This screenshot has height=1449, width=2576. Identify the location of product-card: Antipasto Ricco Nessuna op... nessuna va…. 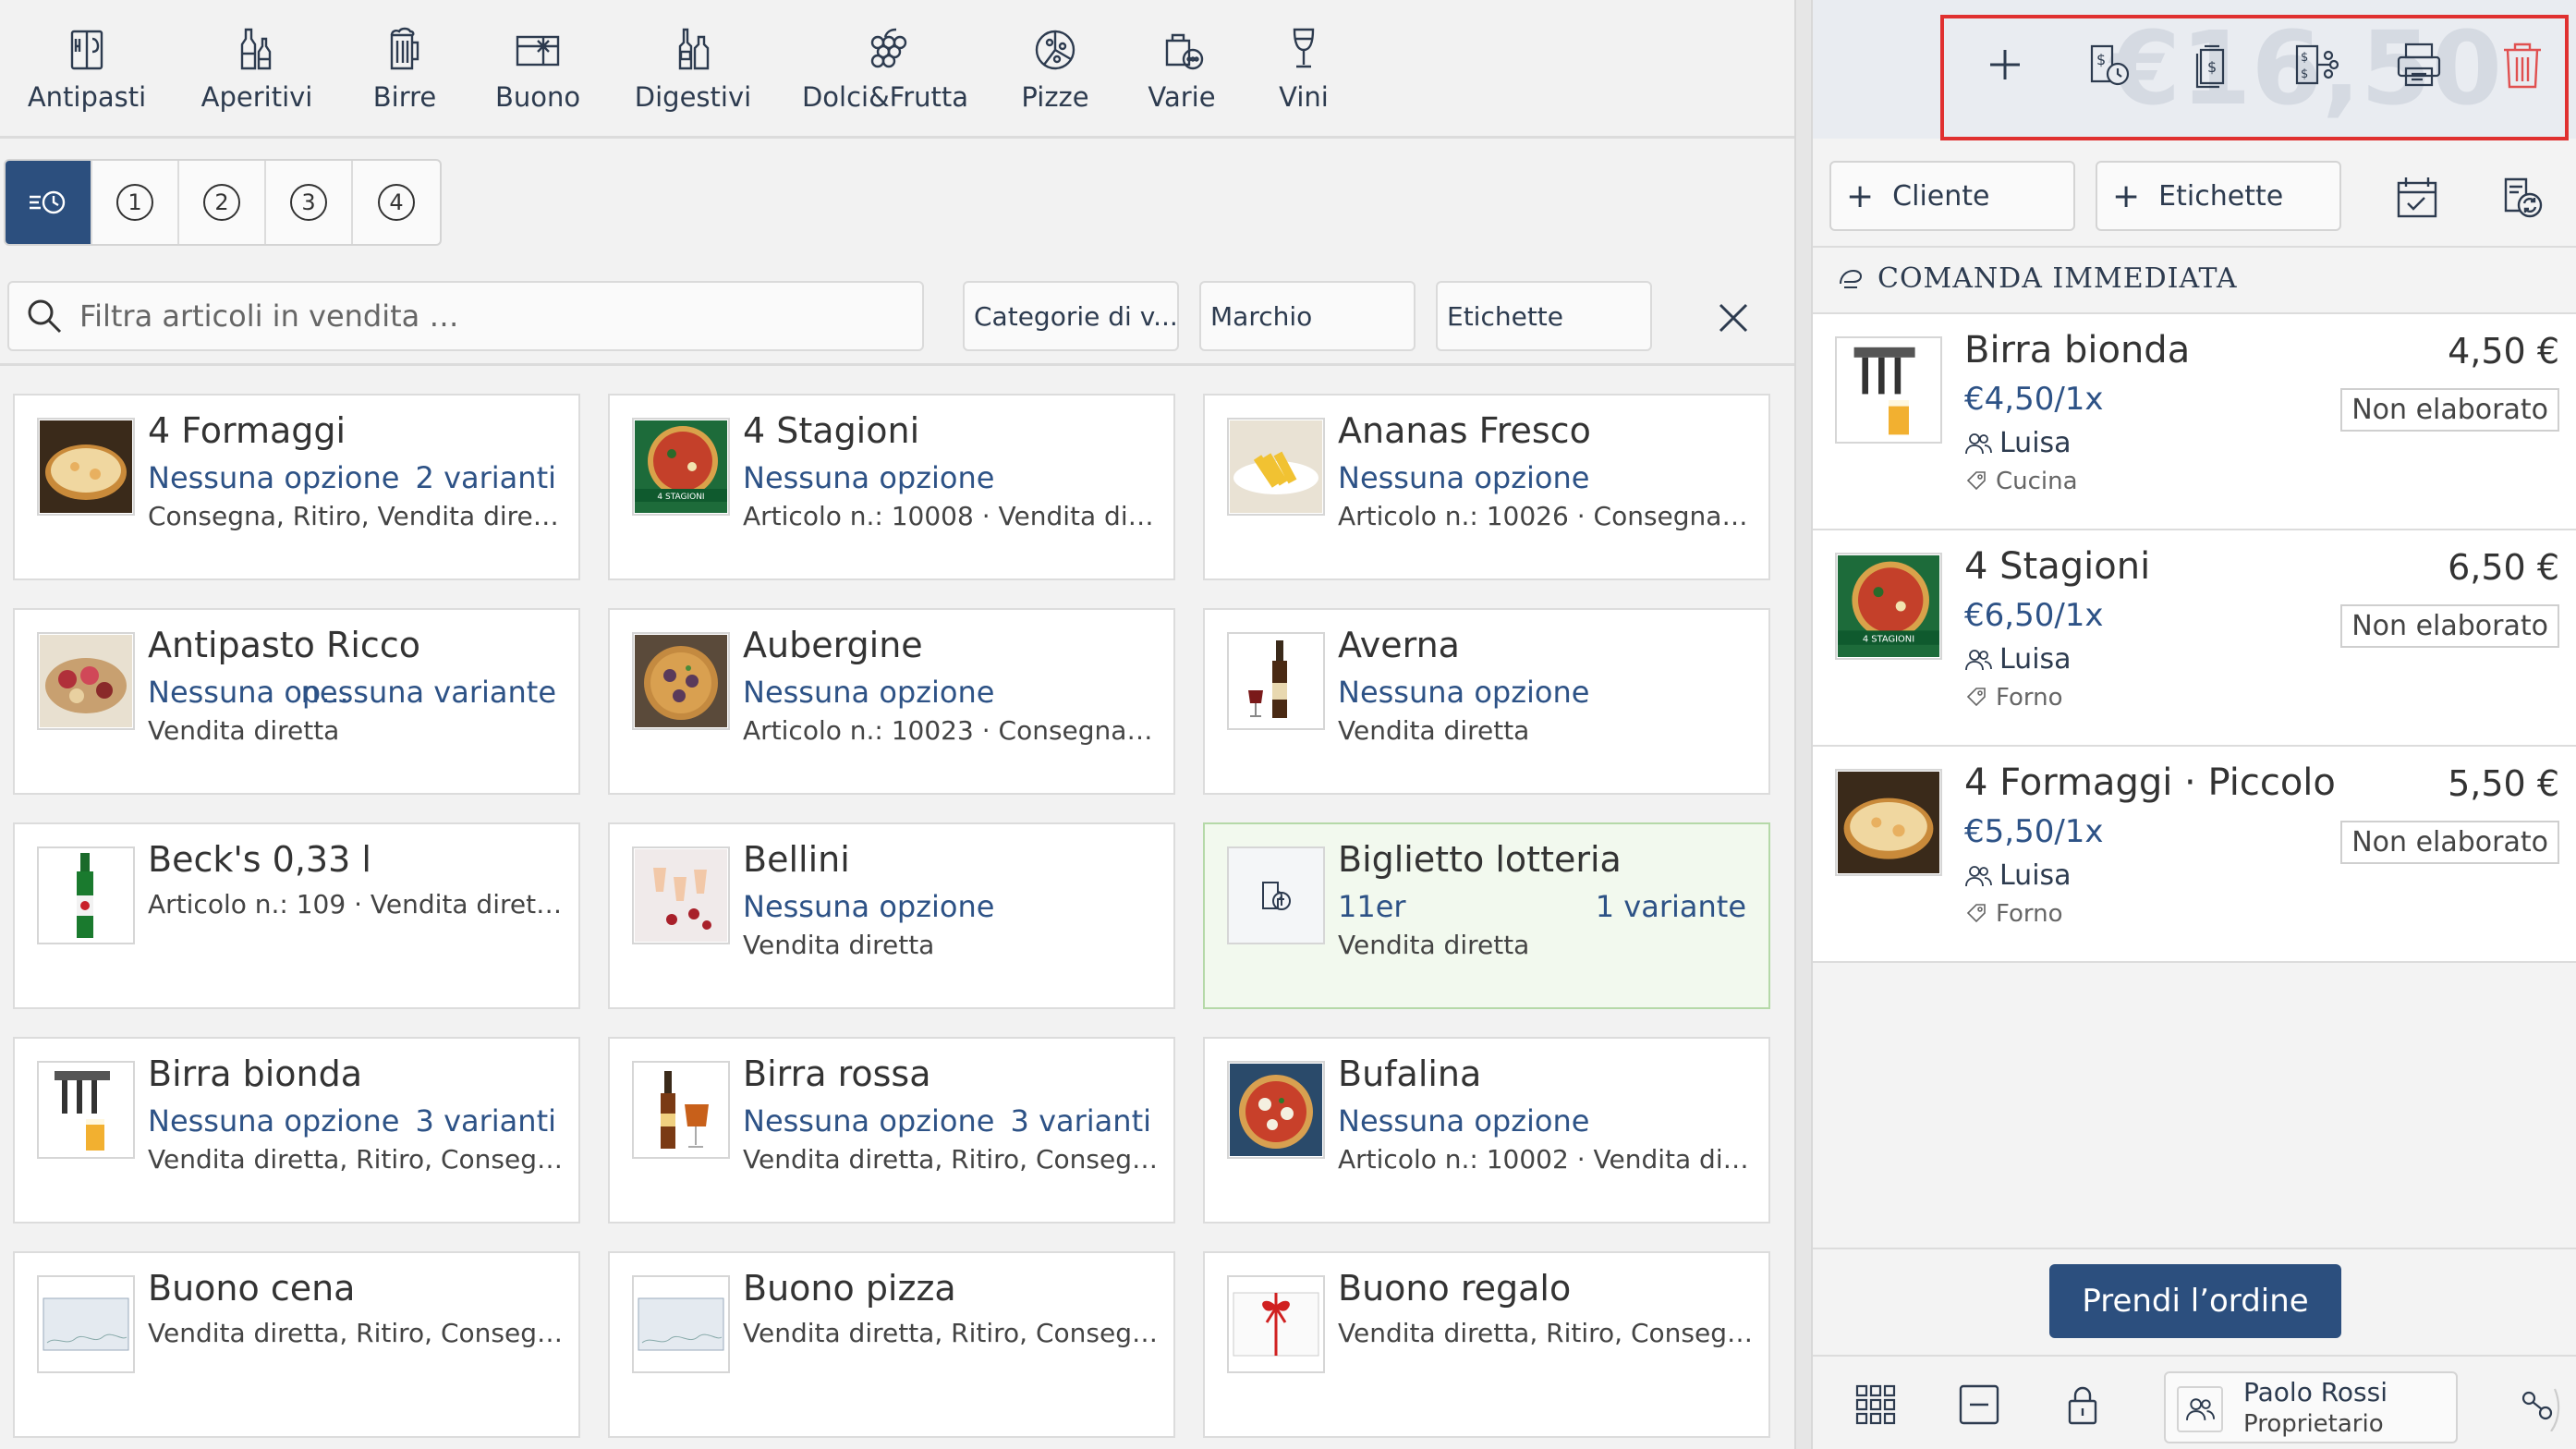
(296, 701).